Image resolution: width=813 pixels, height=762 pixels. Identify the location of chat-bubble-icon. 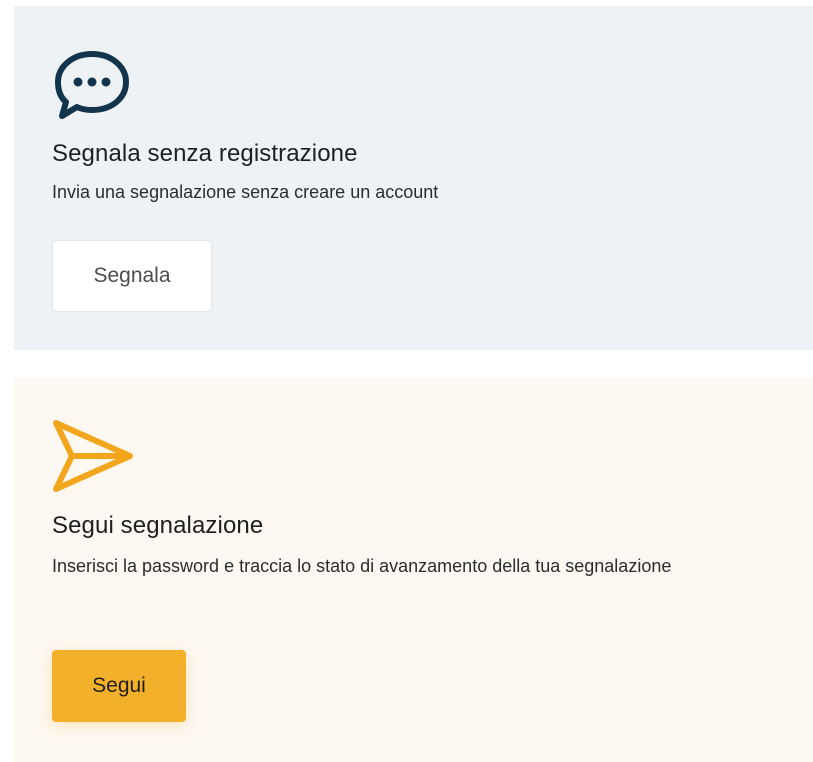
(92, 88).